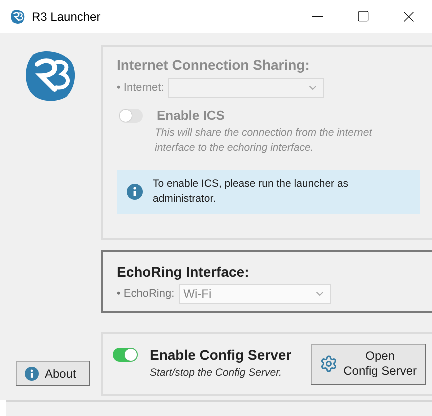 The height and width of the screenshot is (416, 432). I want to click on minimize-icon, so click(317, 16).